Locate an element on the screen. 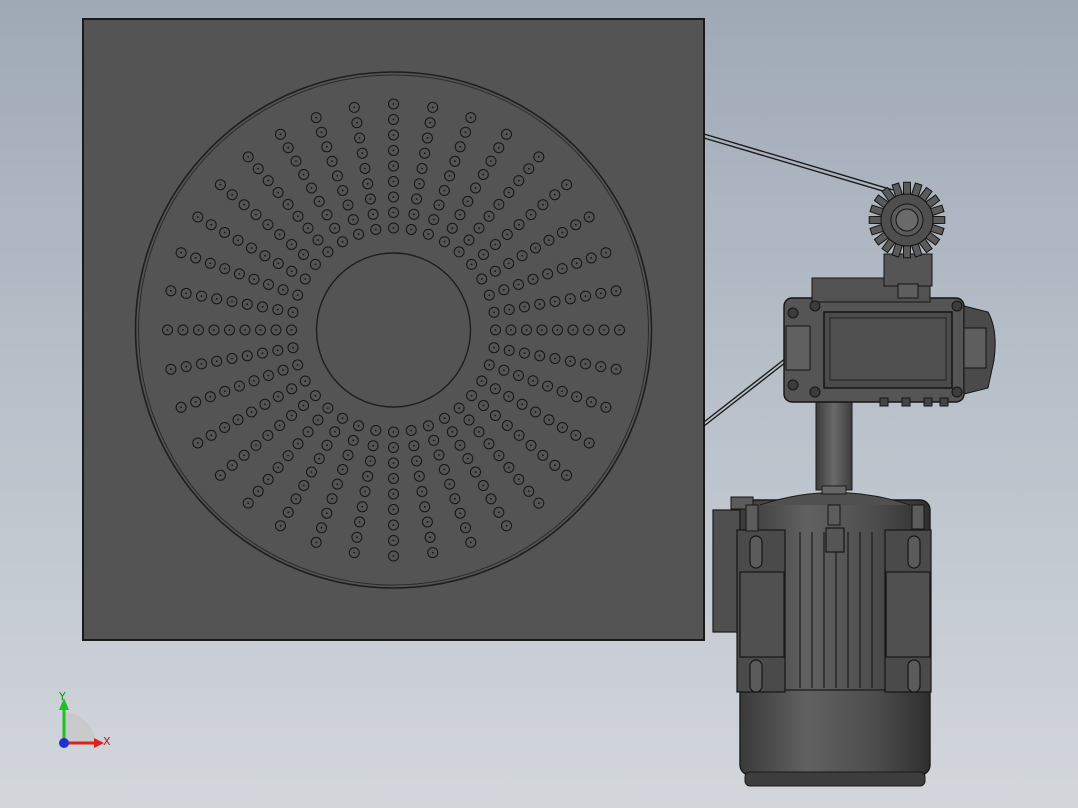 The height and width of the screenshot is (808, 1078). z-axis-dot is located at coordinates (64, 743).